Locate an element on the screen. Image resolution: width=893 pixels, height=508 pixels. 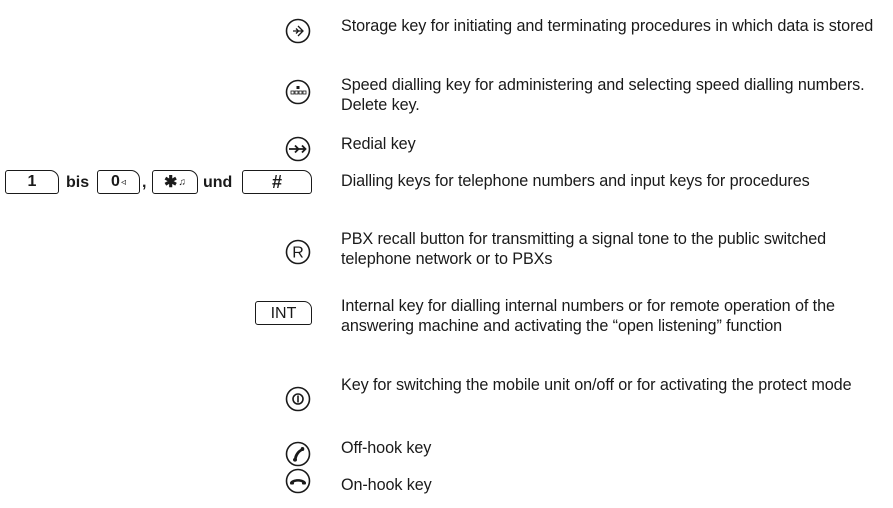
recall-r-label: R is located at coordinates (298, 253).